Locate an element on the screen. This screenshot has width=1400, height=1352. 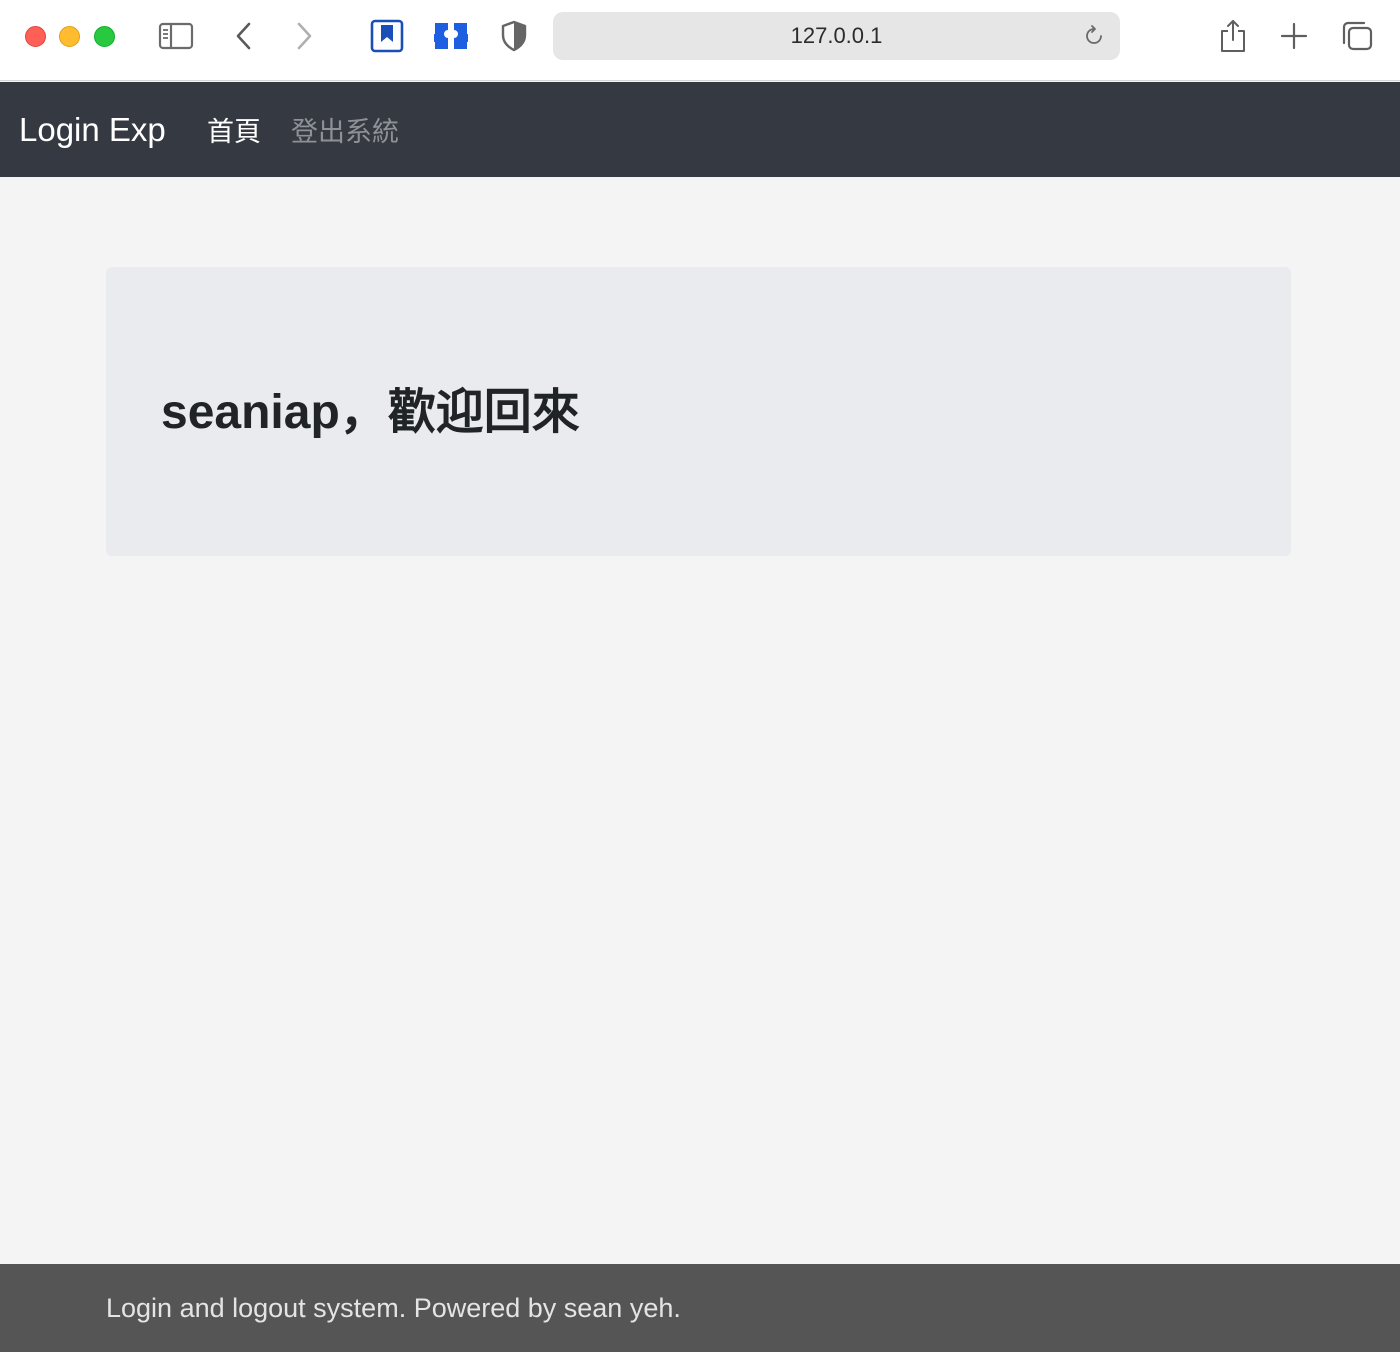
minimize-window-button is located at coordinates (69, 36).